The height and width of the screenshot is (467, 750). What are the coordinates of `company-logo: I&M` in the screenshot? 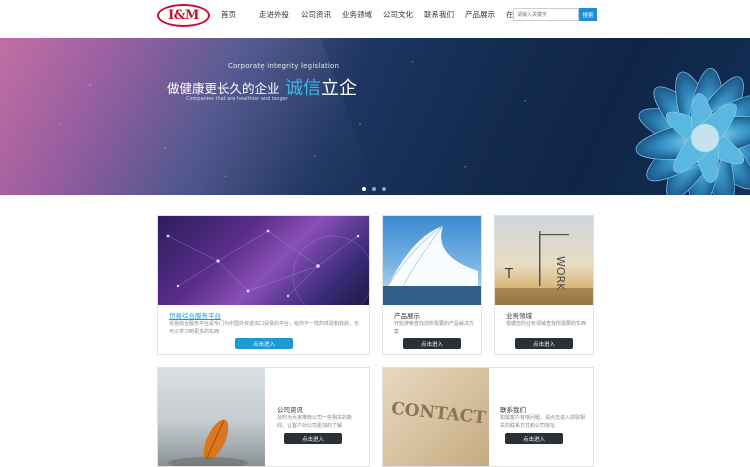 It's located at (183, 15).